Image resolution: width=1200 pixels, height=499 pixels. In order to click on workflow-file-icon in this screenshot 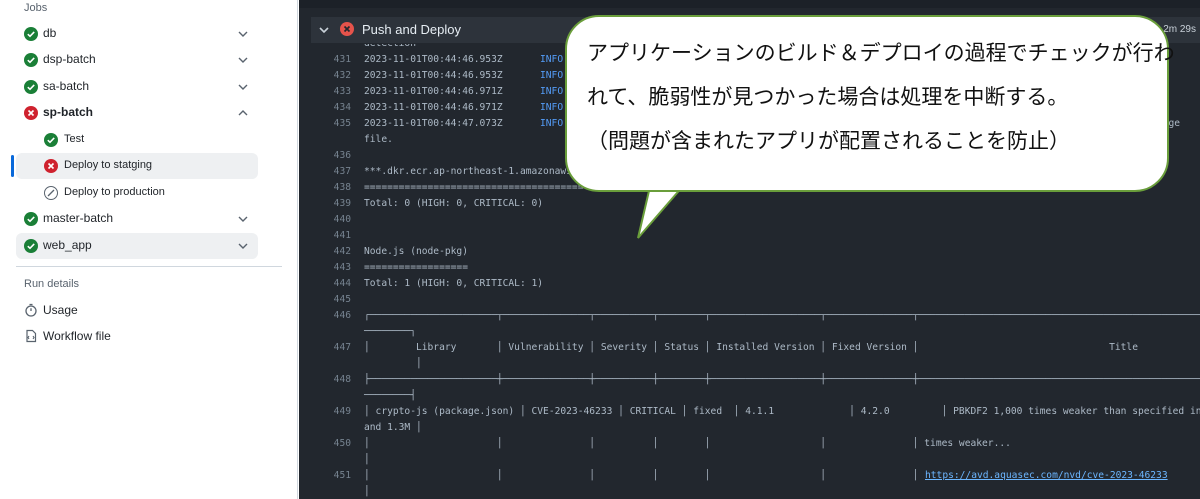, I will do `click(31, 336)`.